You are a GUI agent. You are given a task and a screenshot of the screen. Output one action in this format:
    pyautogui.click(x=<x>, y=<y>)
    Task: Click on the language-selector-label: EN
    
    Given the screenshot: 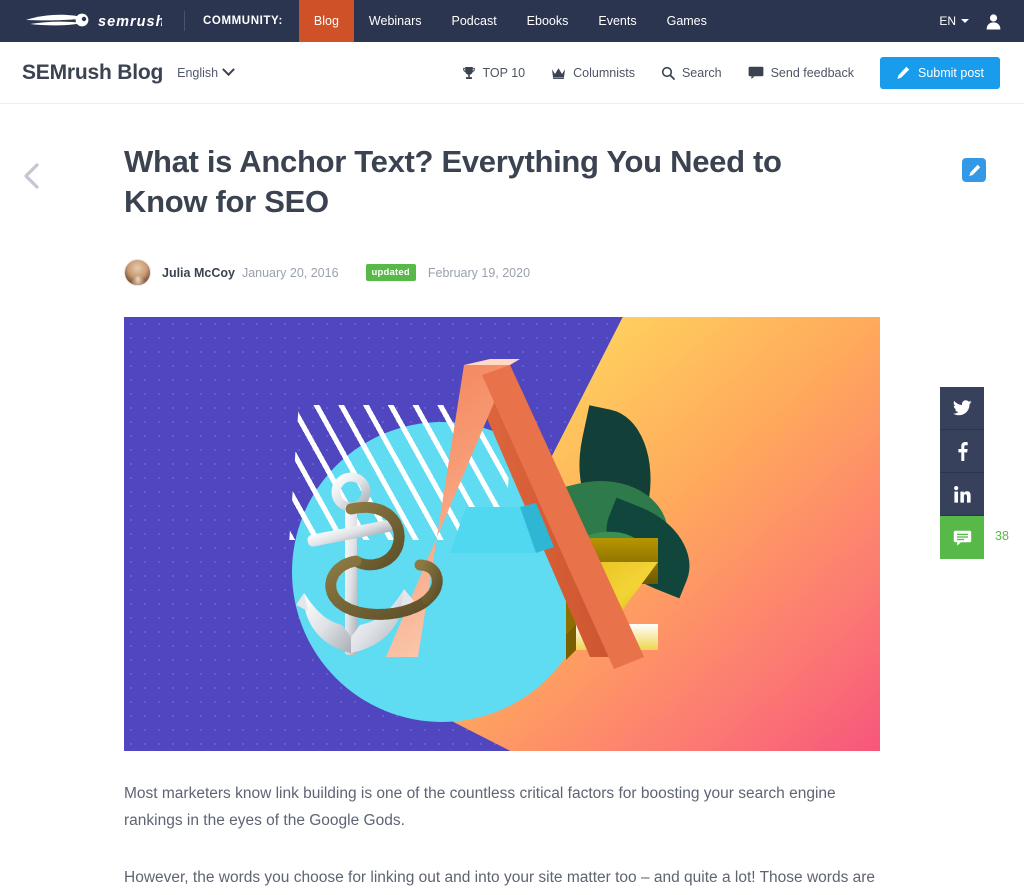 What is the action you would take?
    pyautogui.click(x=947, y=21)
    